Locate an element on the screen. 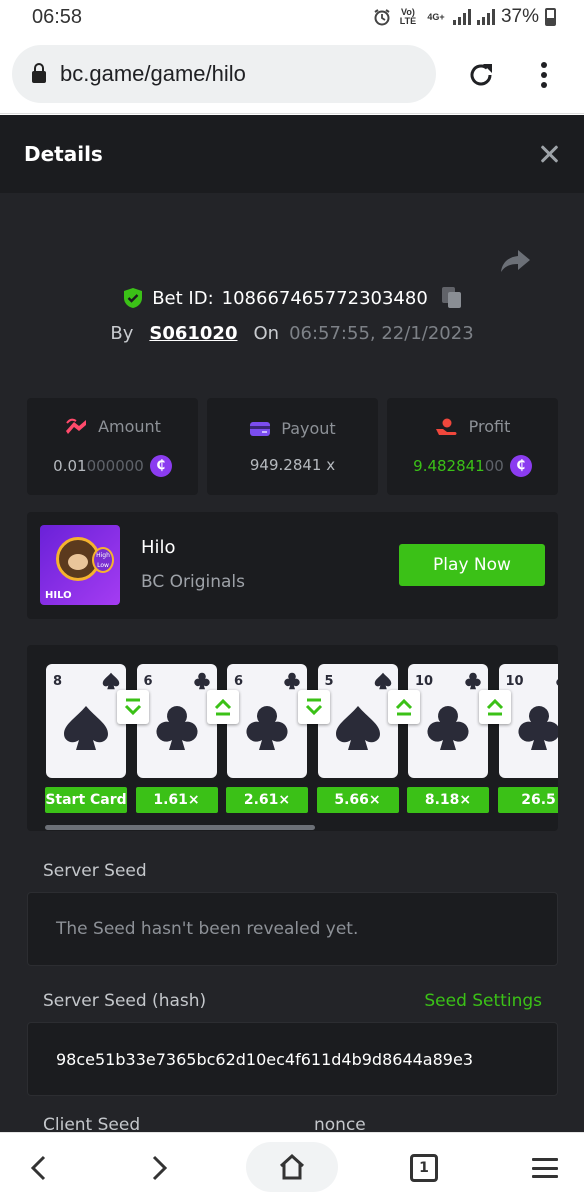  on-label: On is located at coordinates (266, 333).